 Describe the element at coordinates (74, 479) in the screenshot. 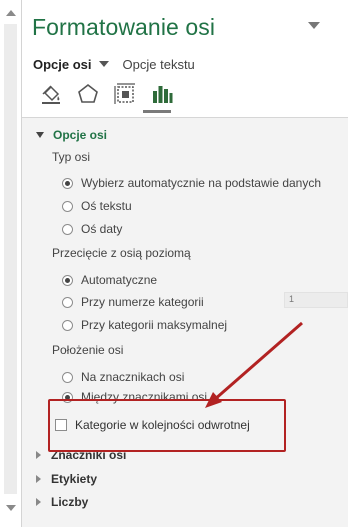

I see `section-title: Etykiety` at that location.